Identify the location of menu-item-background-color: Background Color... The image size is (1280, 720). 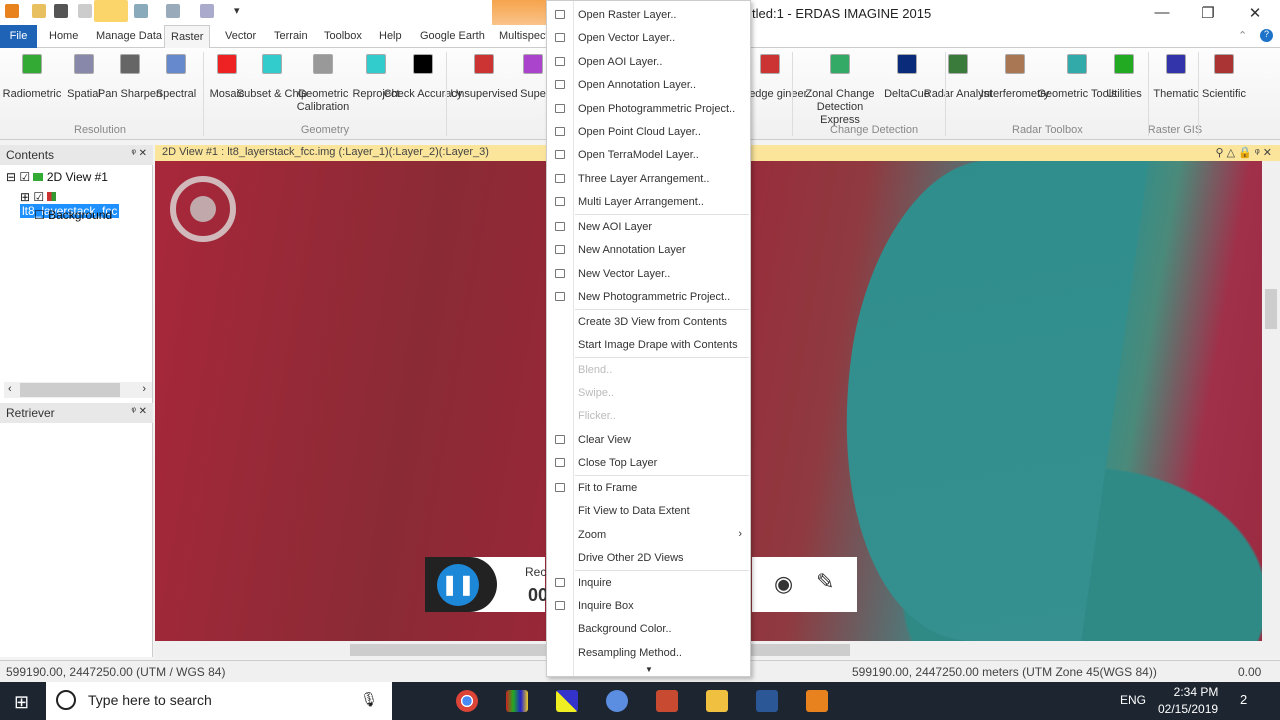
(648, 628).